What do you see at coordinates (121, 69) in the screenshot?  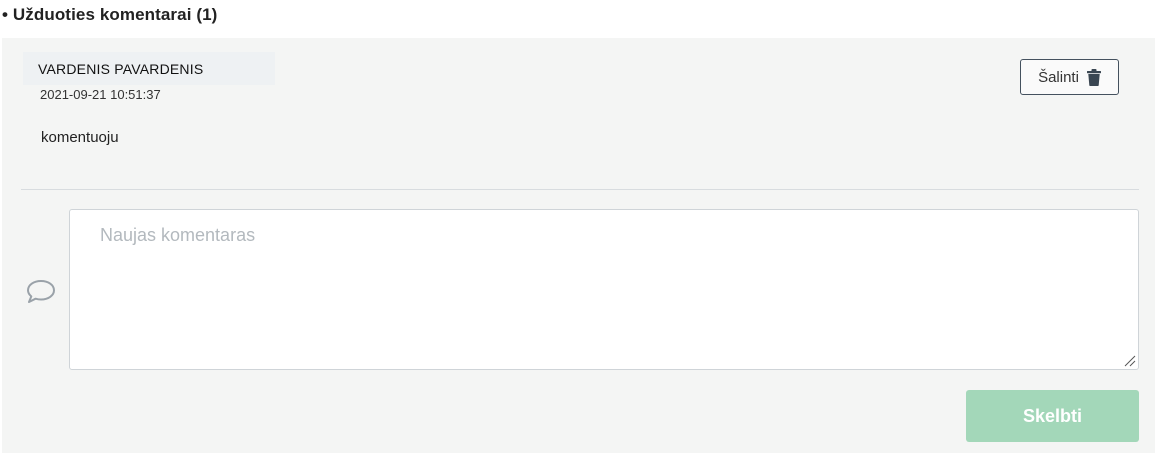 I see `comment-author: VARDENIS PAVARDENIS` at bounding box center [121, 69].